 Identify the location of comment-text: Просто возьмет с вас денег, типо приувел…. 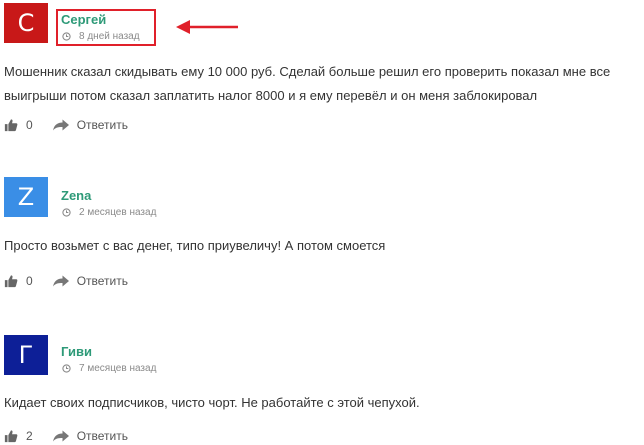
(195, 245).